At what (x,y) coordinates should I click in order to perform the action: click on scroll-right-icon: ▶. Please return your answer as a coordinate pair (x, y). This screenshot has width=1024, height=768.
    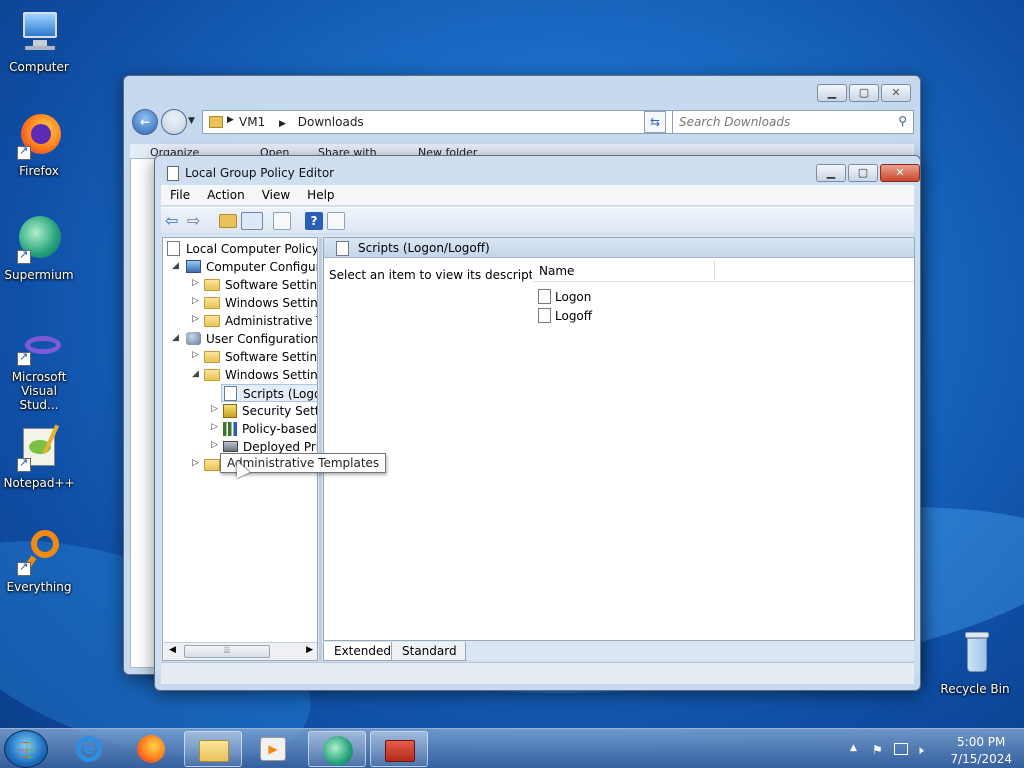
    Looking at the image, I should click on (309, 650).